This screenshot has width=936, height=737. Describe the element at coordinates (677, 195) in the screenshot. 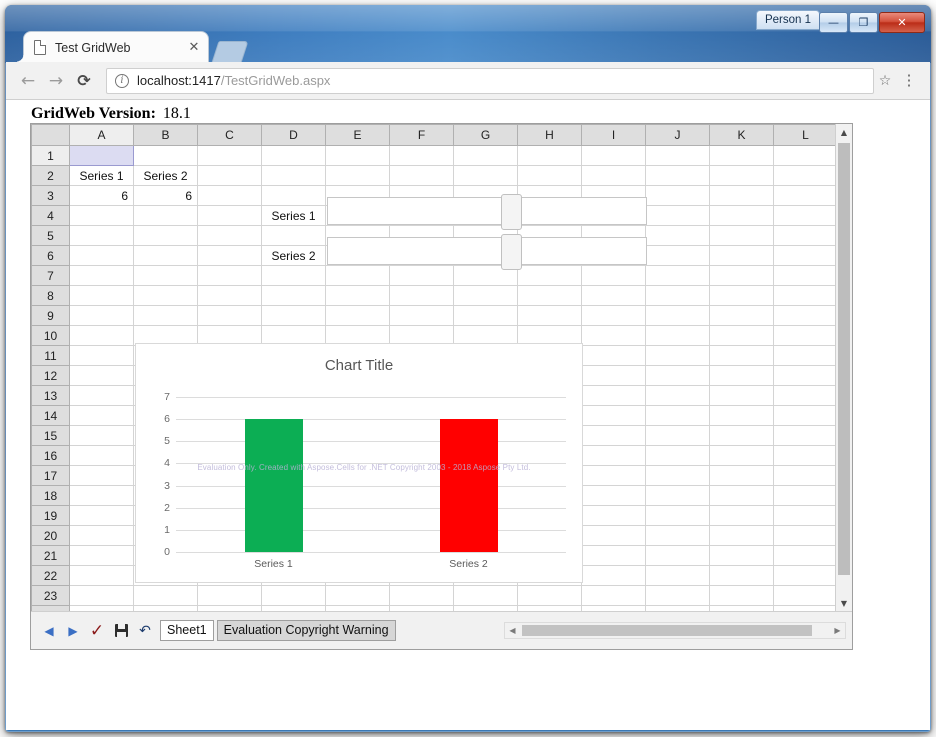

I see `cell-j3` at that location.